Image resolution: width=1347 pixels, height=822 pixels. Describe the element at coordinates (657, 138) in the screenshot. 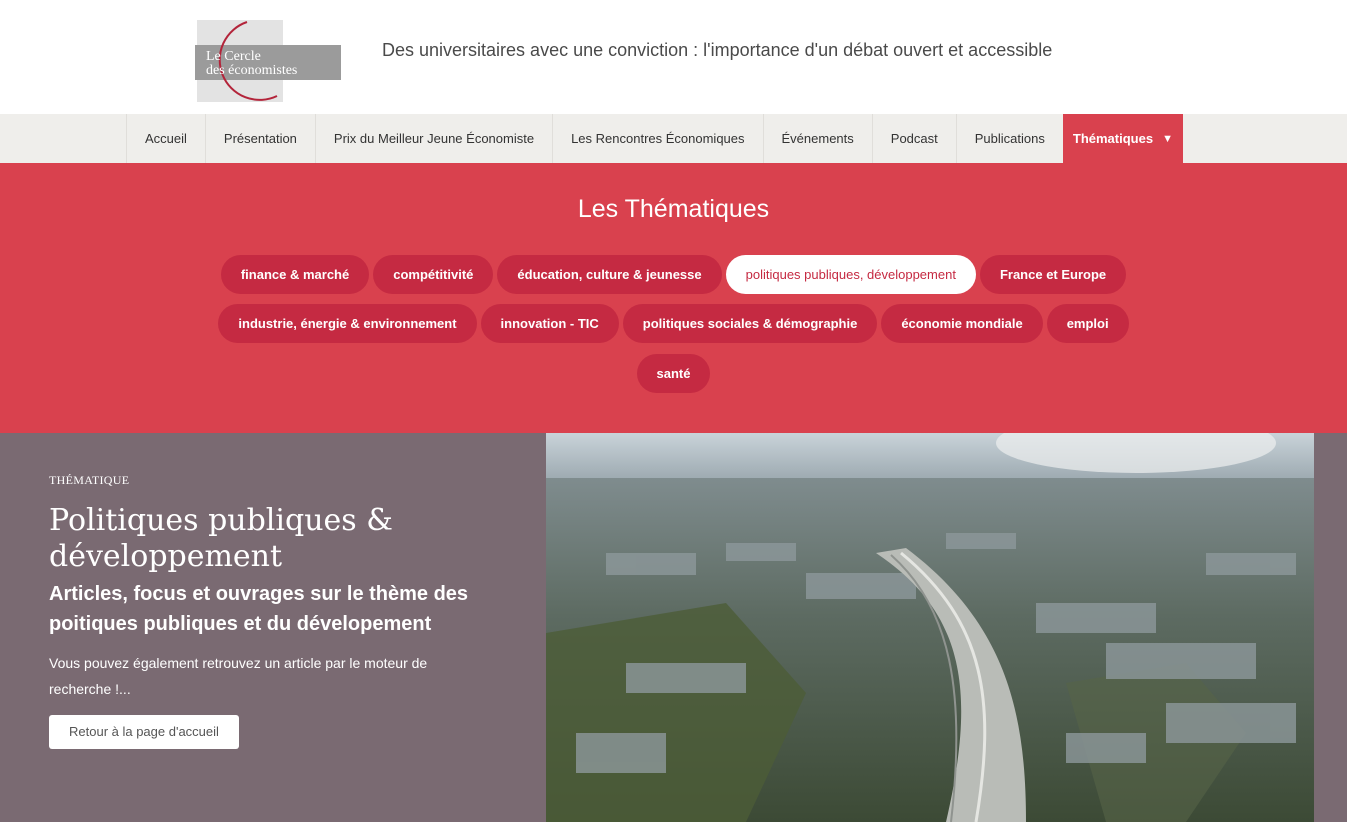

I see `nav-item-rencontres: Les Rencontres Économiques` at that location.